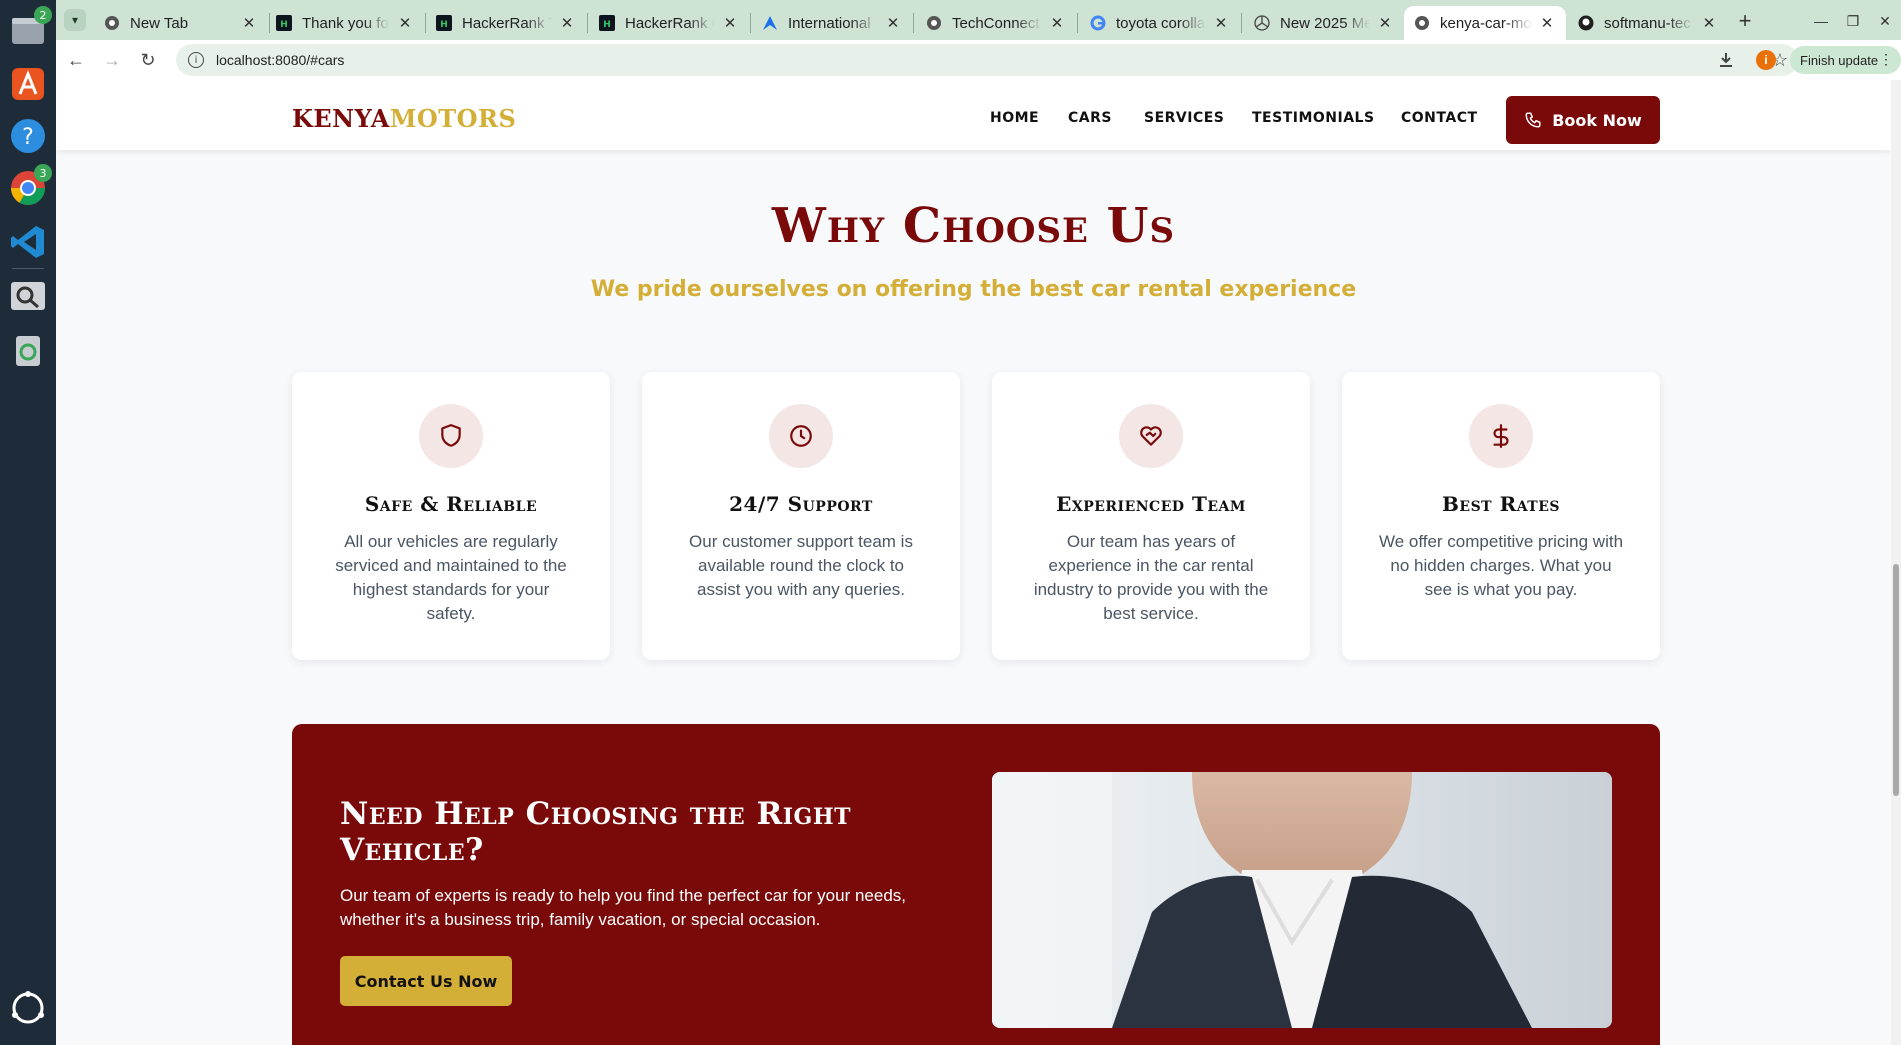  What do you see at coordinates (76, 60) in the screenshot?
I see `back-icon: ←` at bounding box center [76, 60].